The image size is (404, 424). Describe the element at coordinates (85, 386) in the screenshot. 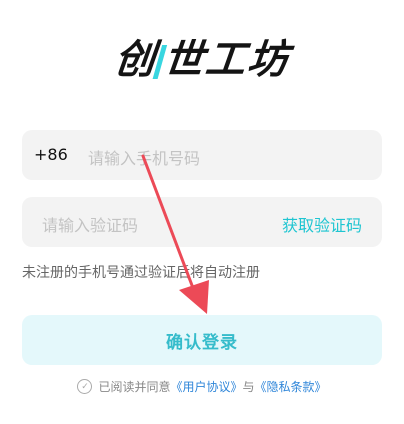

I see `check-circle-icon: ✓` at that location.